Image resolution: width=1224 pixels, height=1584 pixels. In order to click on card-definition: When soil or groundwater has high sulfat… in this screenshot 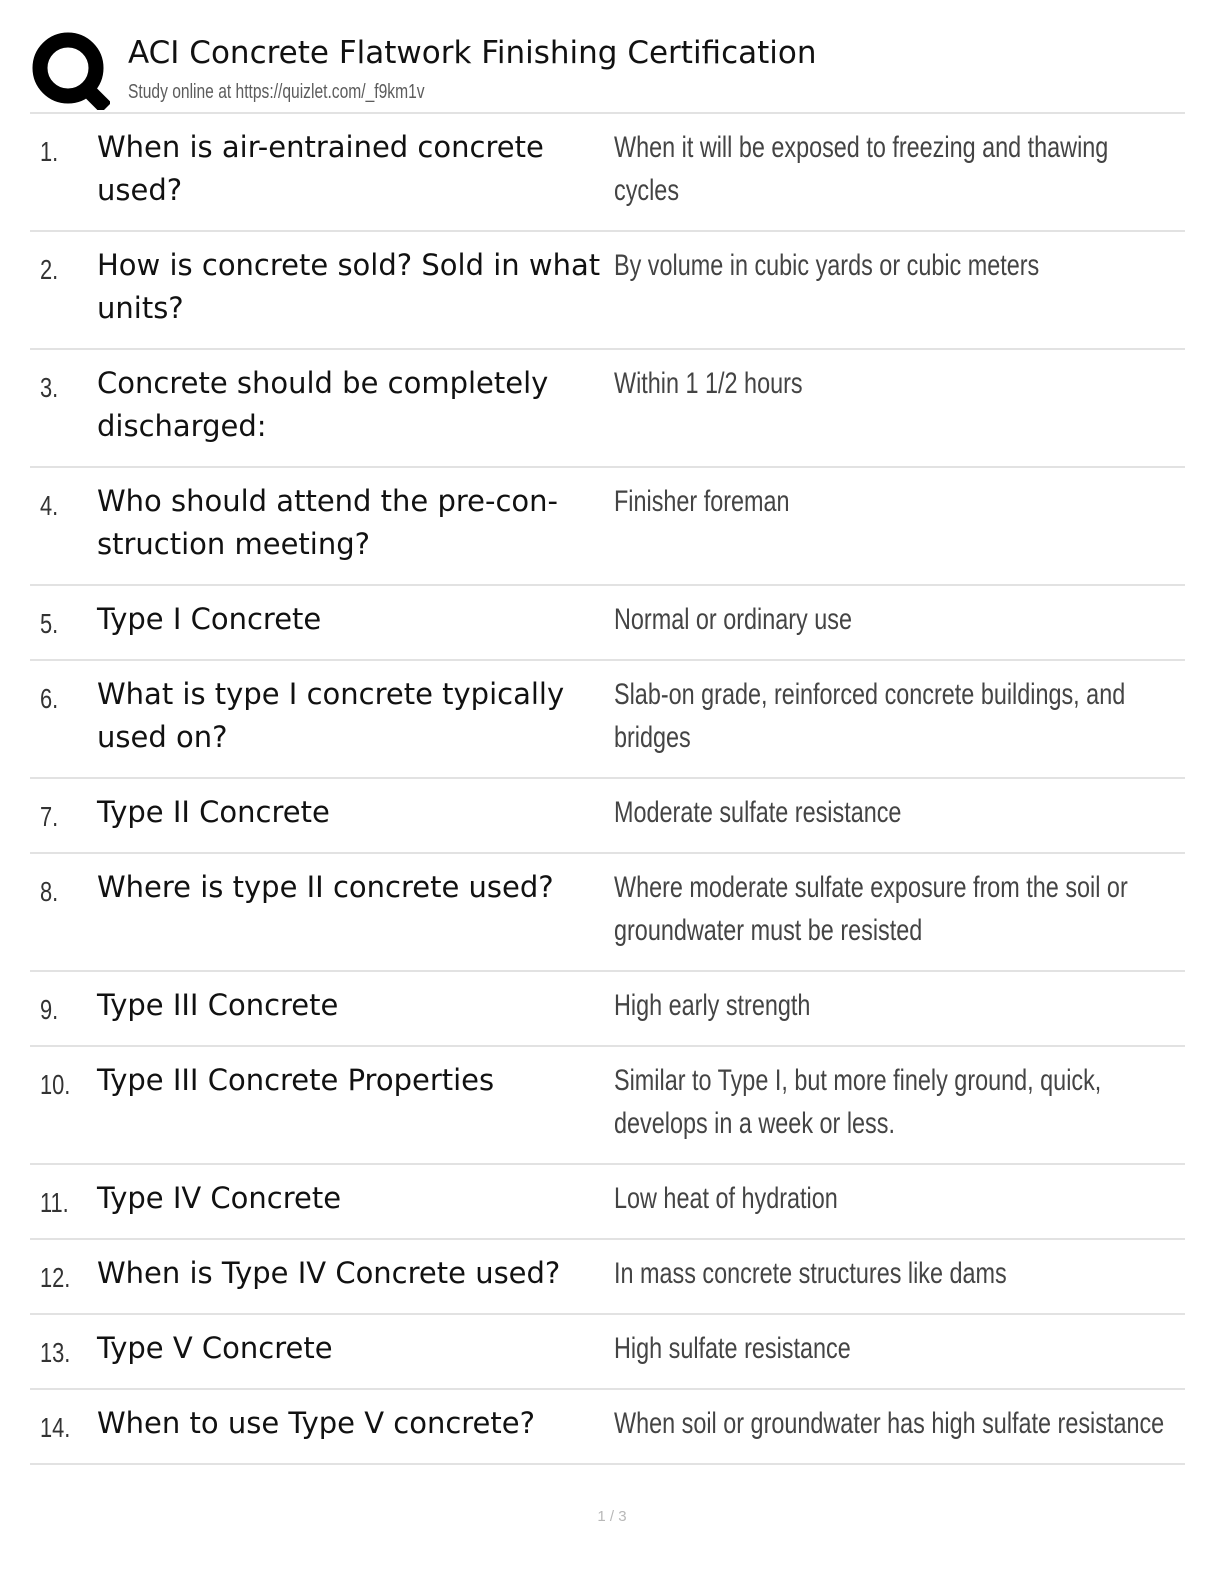, I will do `click(889, 1423)`.